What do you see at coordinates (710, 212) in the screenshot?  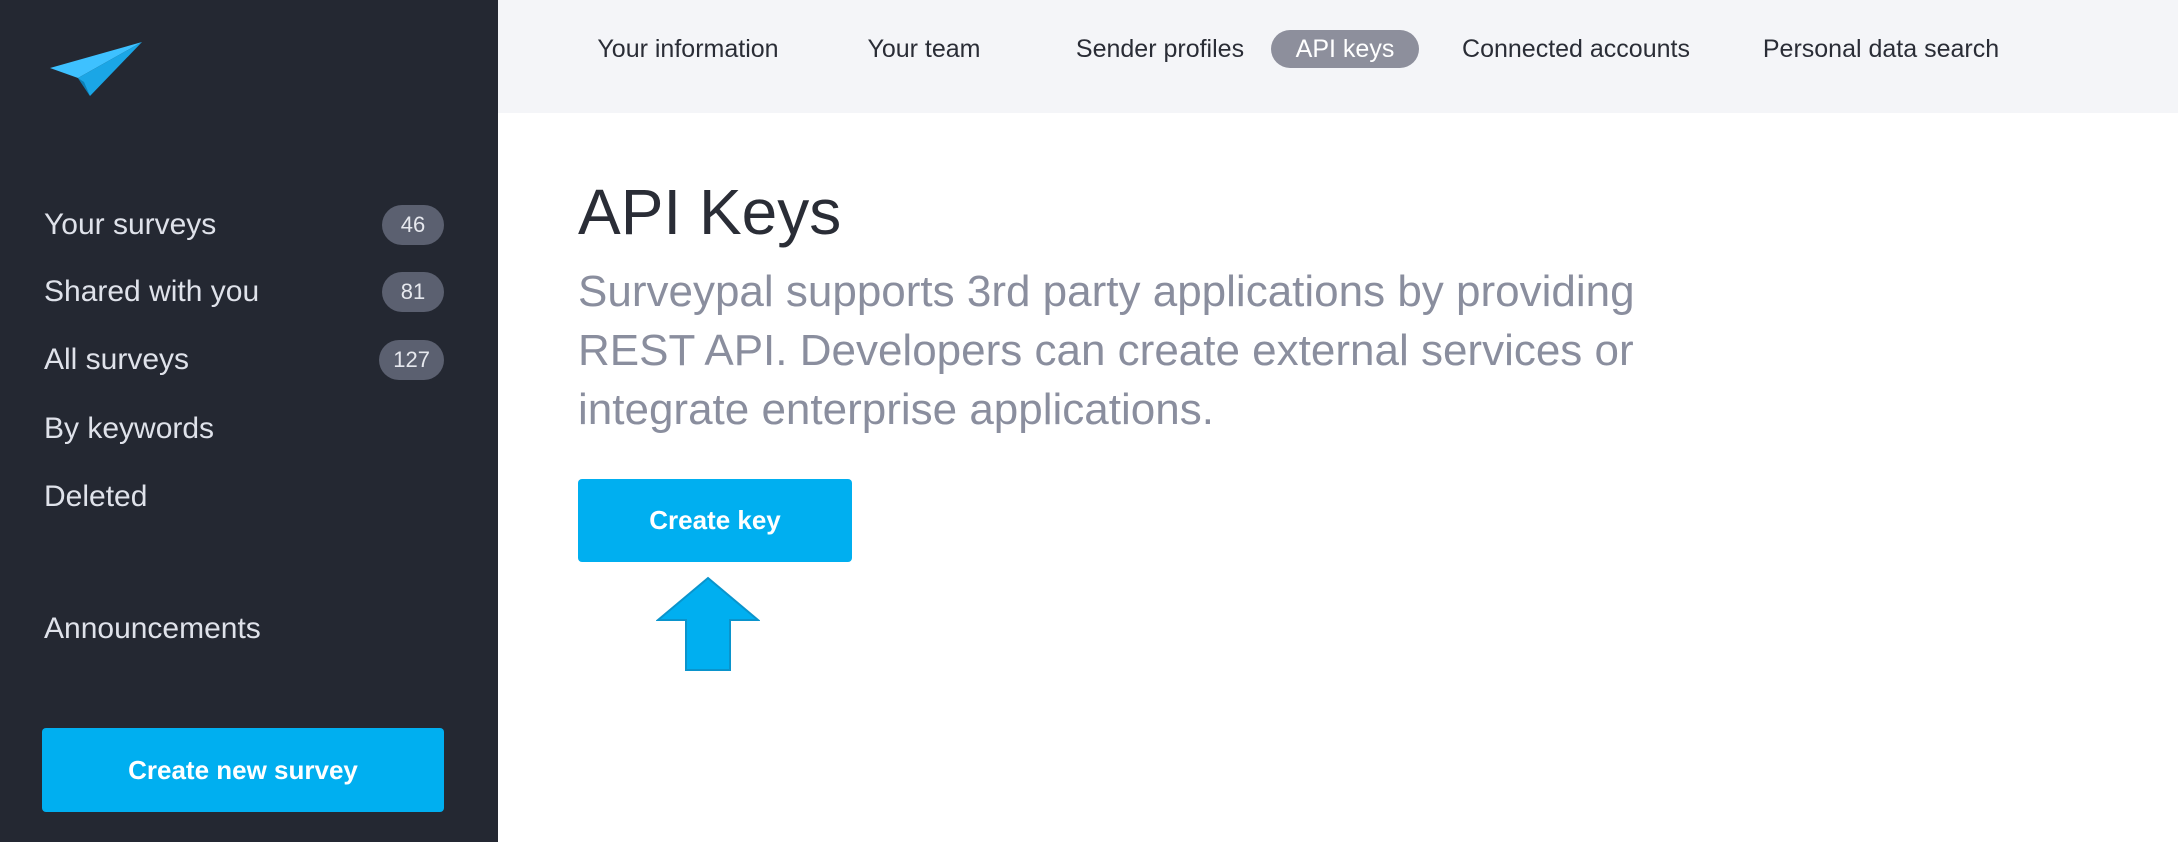 I see `page-title: API Keys` at bounding box center [710, 212].